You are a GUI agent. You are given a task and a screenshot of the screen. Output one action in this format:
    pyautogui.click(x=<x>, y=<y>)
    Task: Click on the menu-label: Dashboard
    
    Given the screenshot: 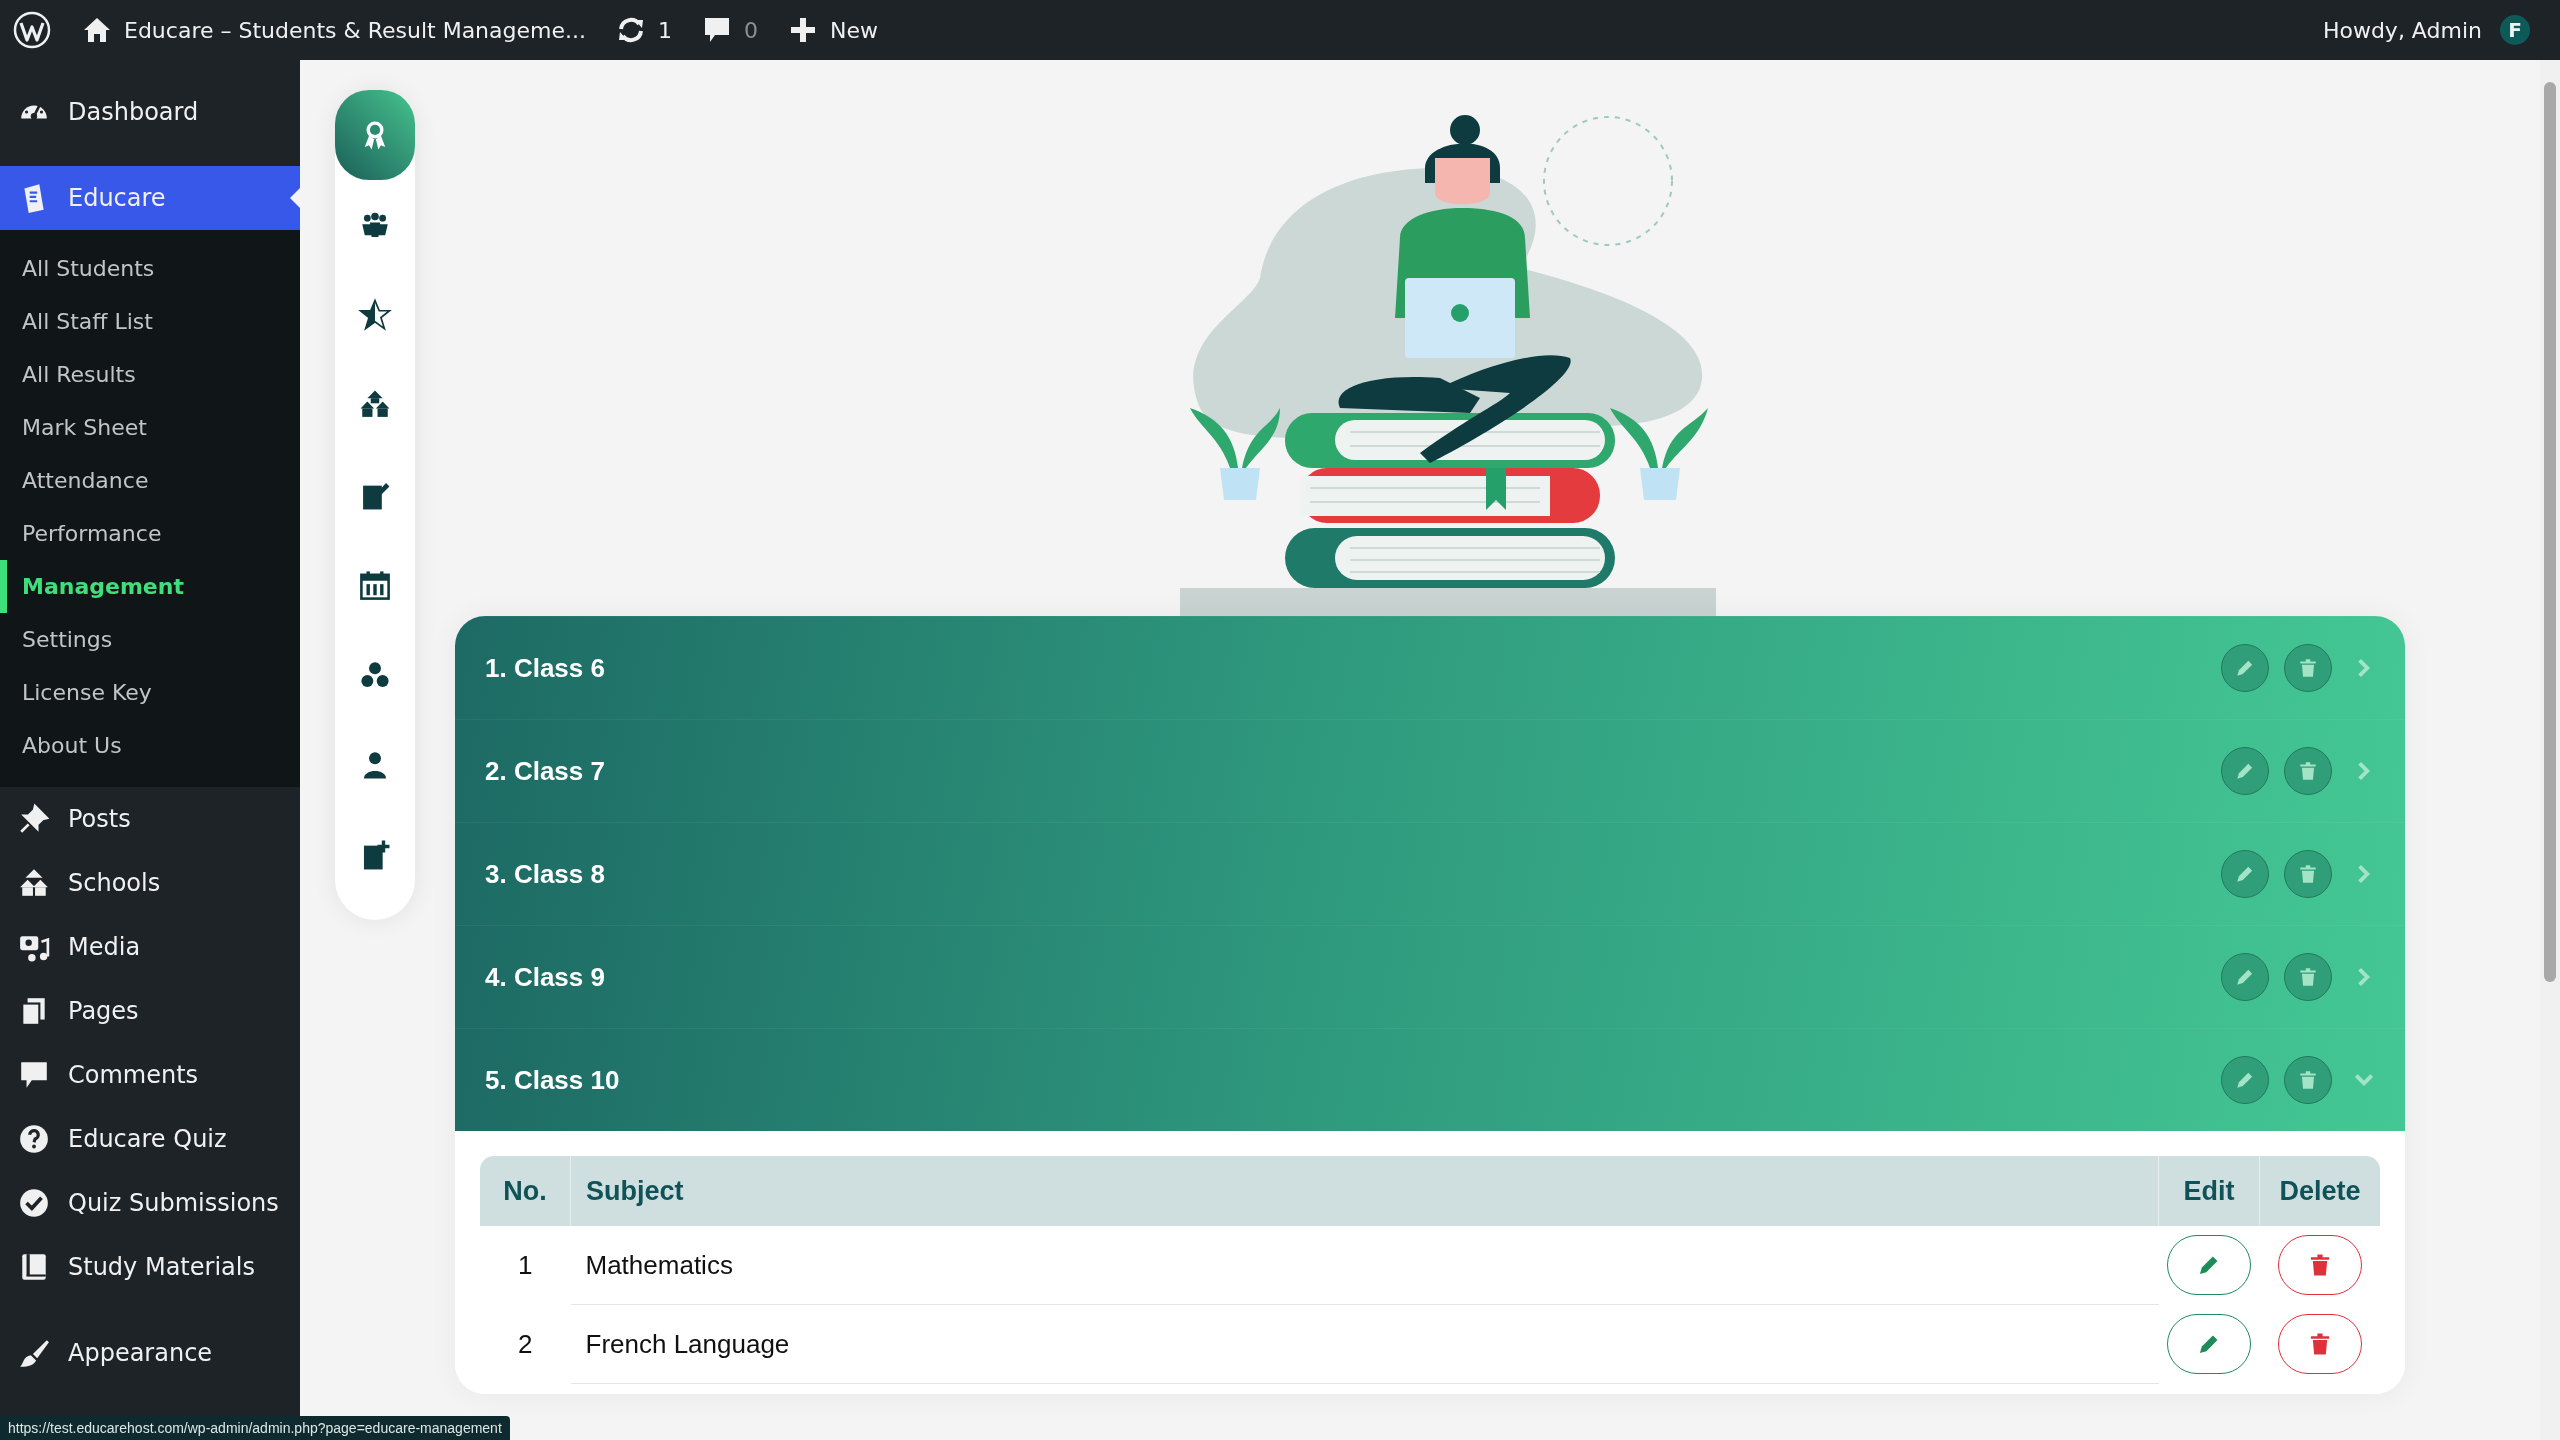 What is the action you would take?
    pyautogui.click(x=133, y=112)
    